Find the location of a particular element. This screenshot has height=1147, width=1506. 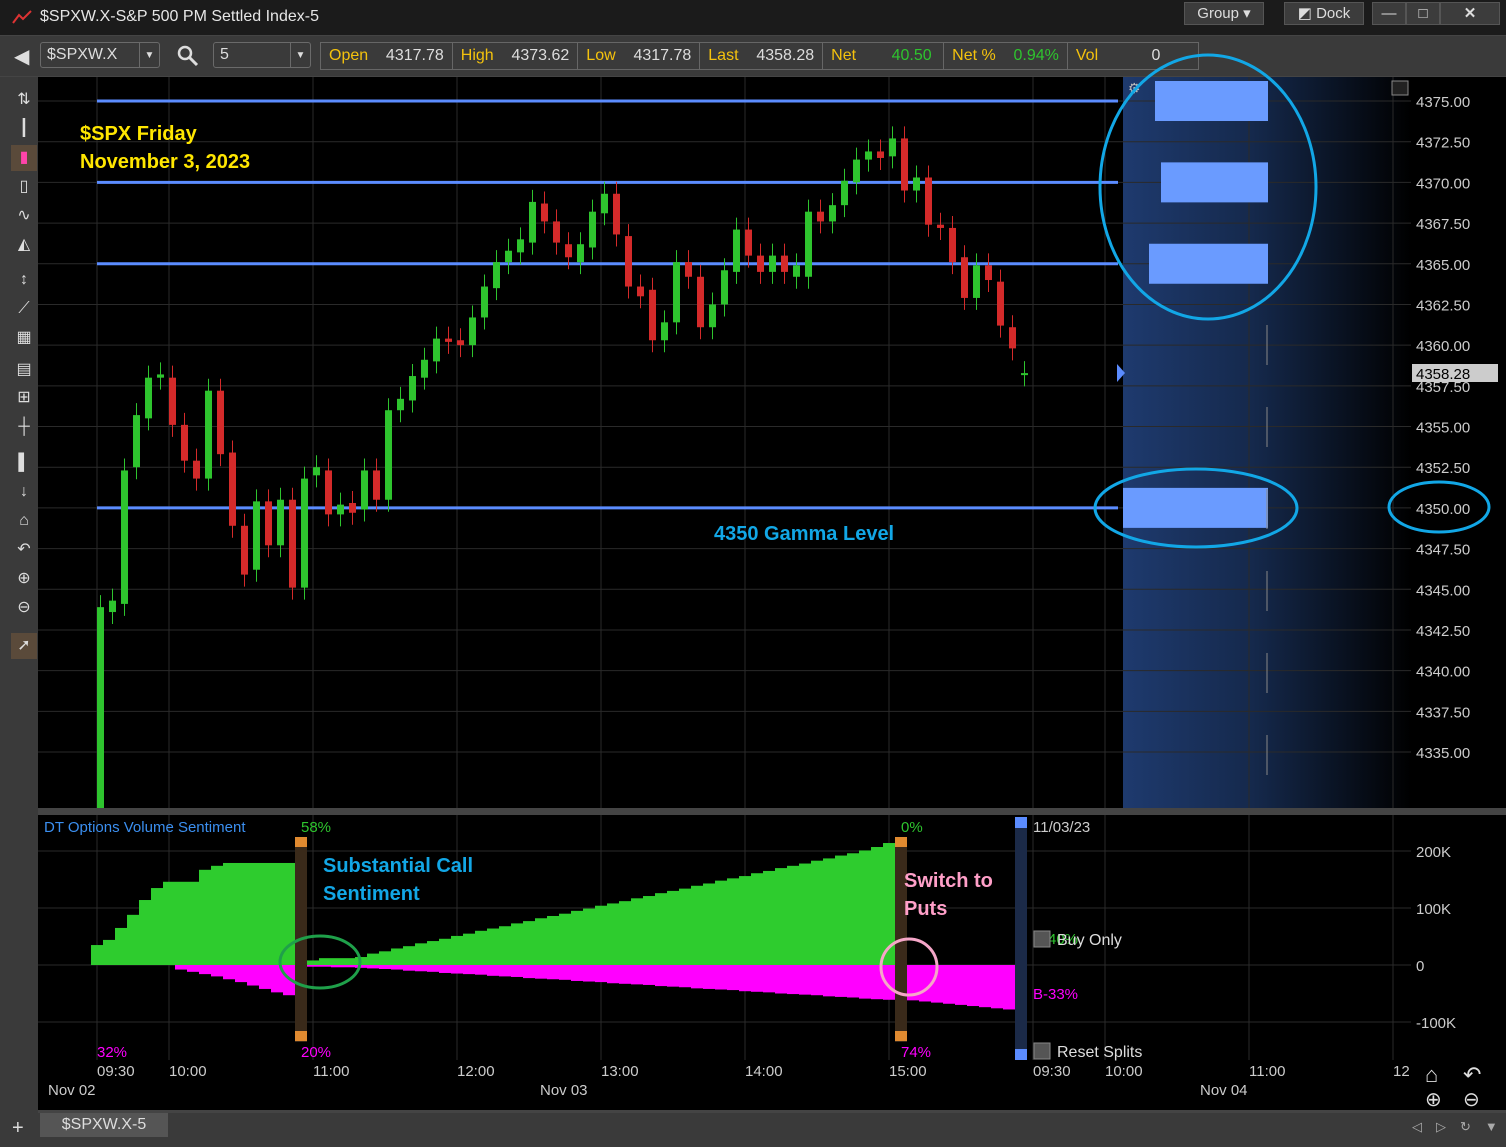

zoom-in-icon: ⊕ is located at coordinates (1433, 1100).